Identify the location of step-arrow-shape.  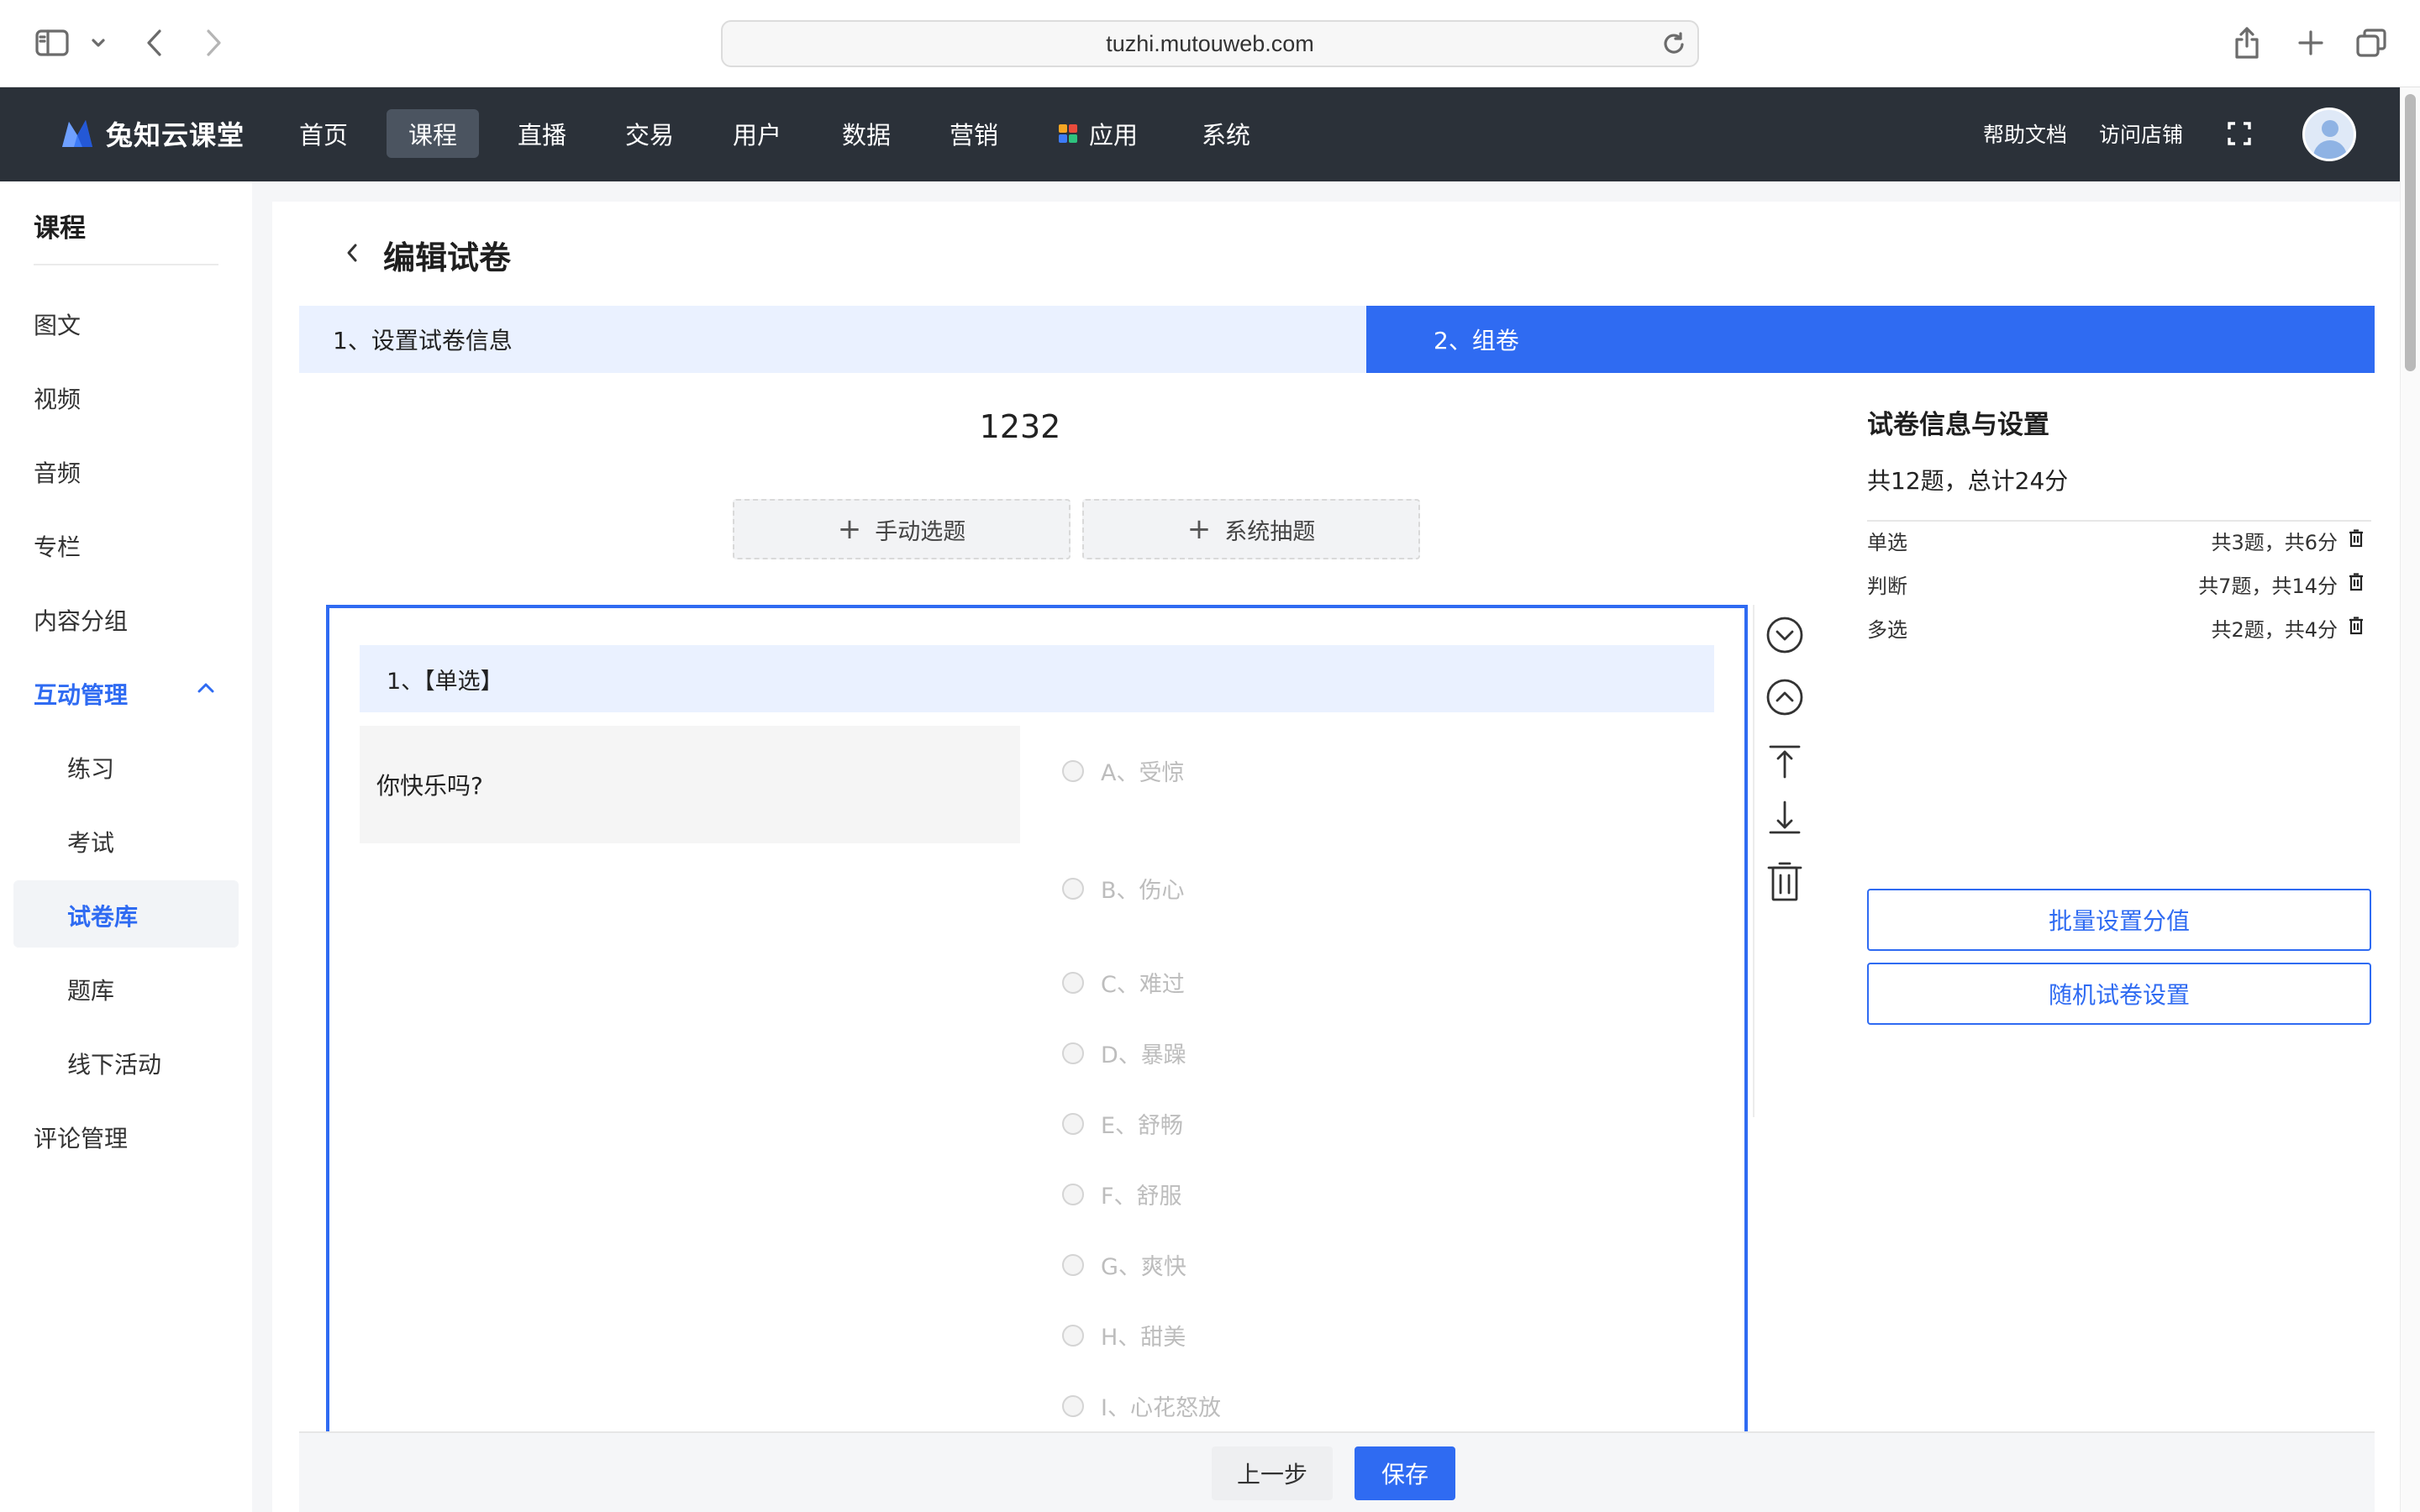
(1350, 339).